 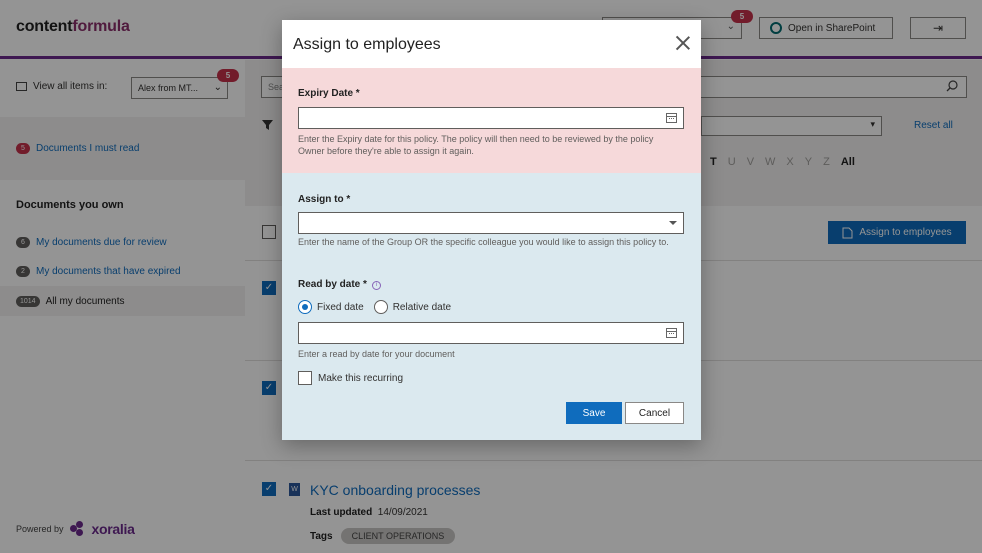 I want to click on fixed-date-radio, so click(x=305, y=307).